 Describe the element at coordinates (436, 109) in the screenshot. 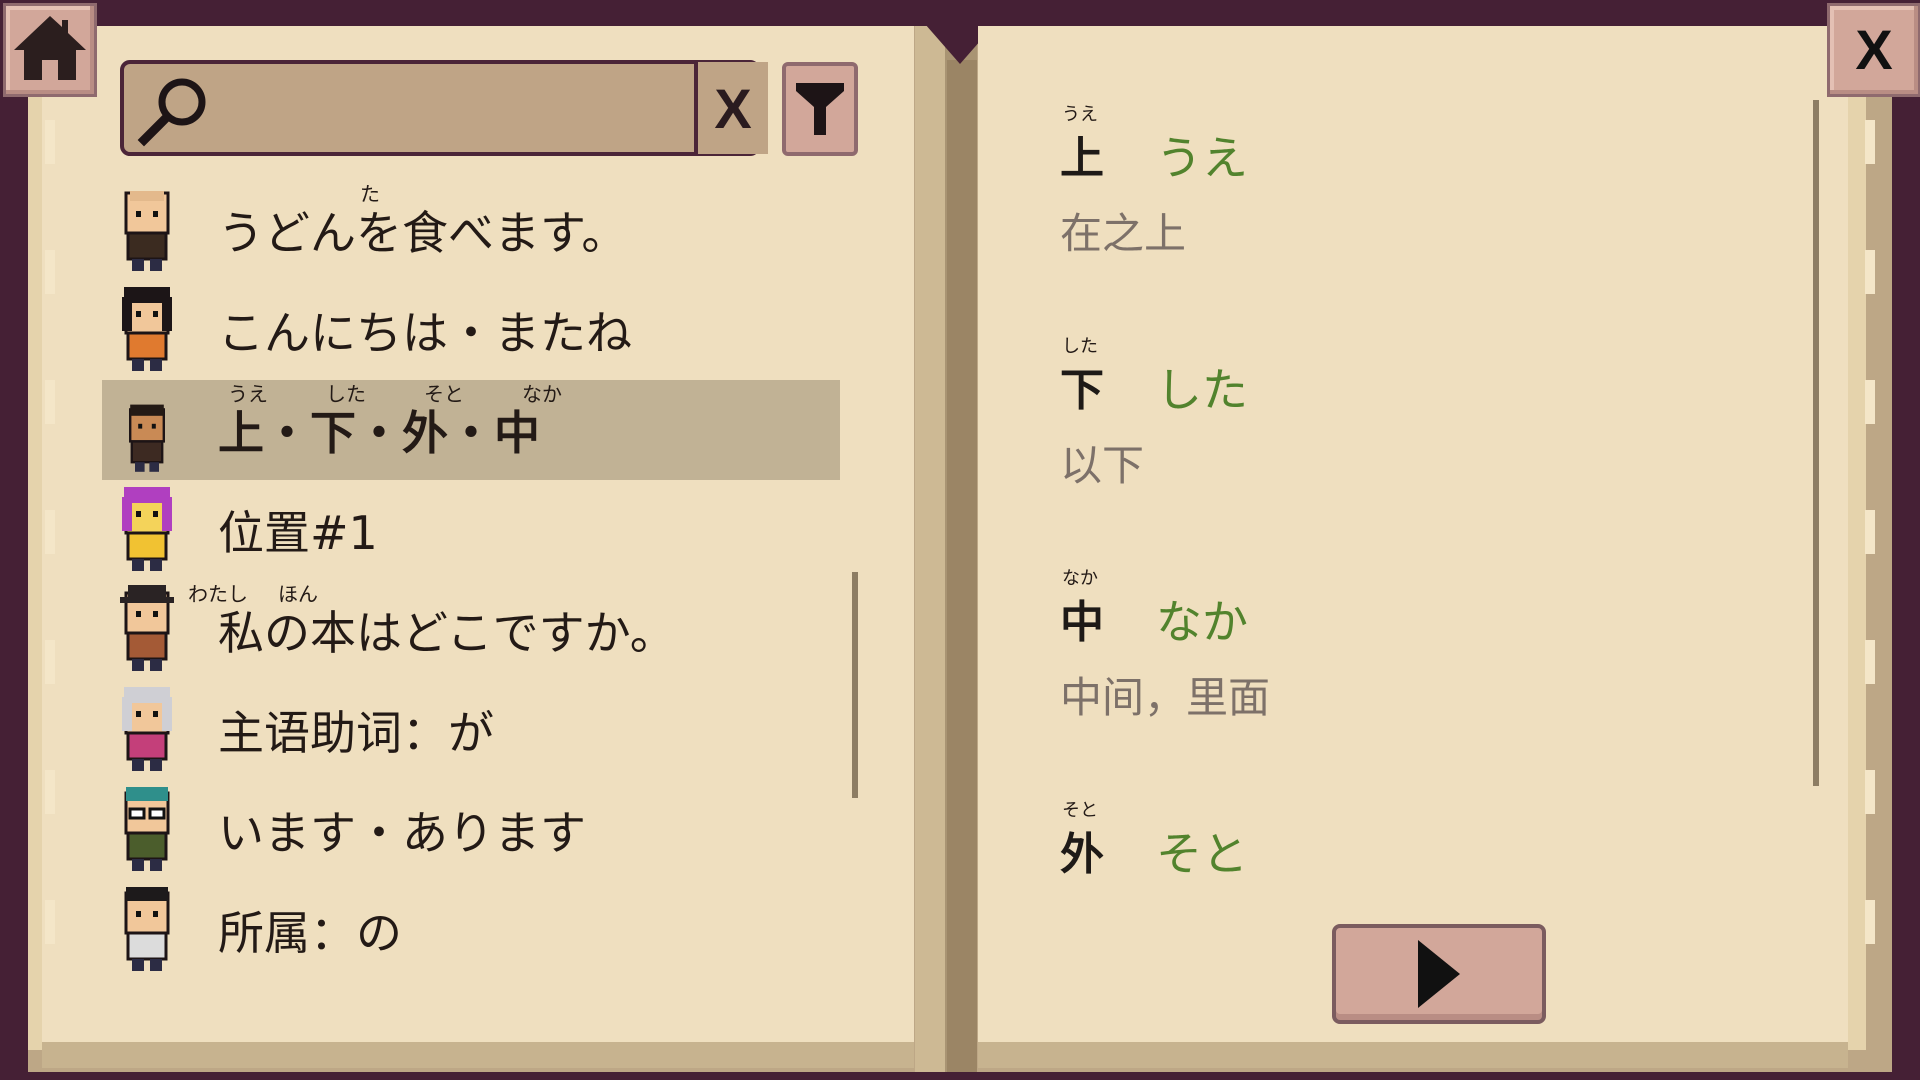

I see `search-input` at that location.